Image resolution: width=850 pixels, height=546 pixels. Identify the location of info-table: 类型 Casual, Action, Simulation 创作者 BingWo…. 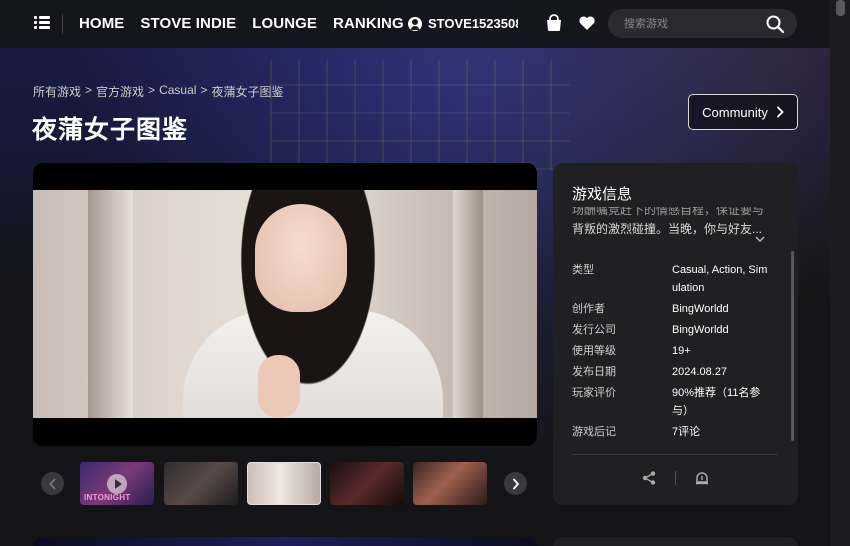
(677, 352).